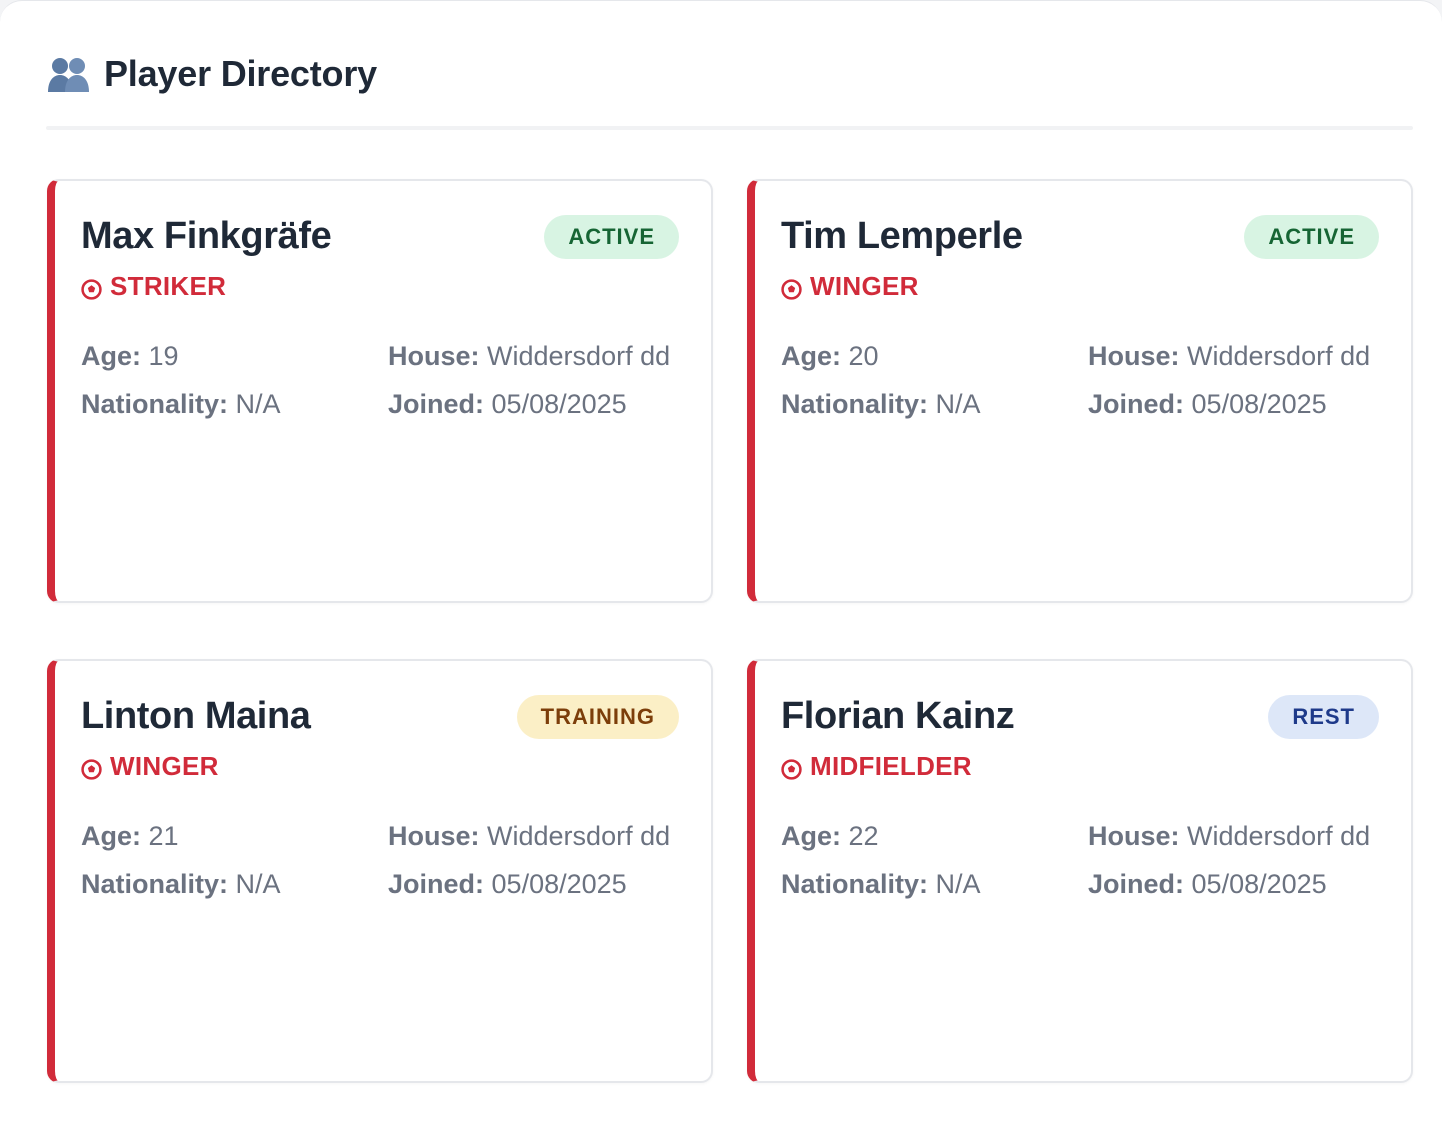 The height and width of the screenshot is (1132, 1442). What do you see at coordinates (597, 717) in the screenshot?
I see `status-badge: TRAINING` at bounding box center [597, 717].